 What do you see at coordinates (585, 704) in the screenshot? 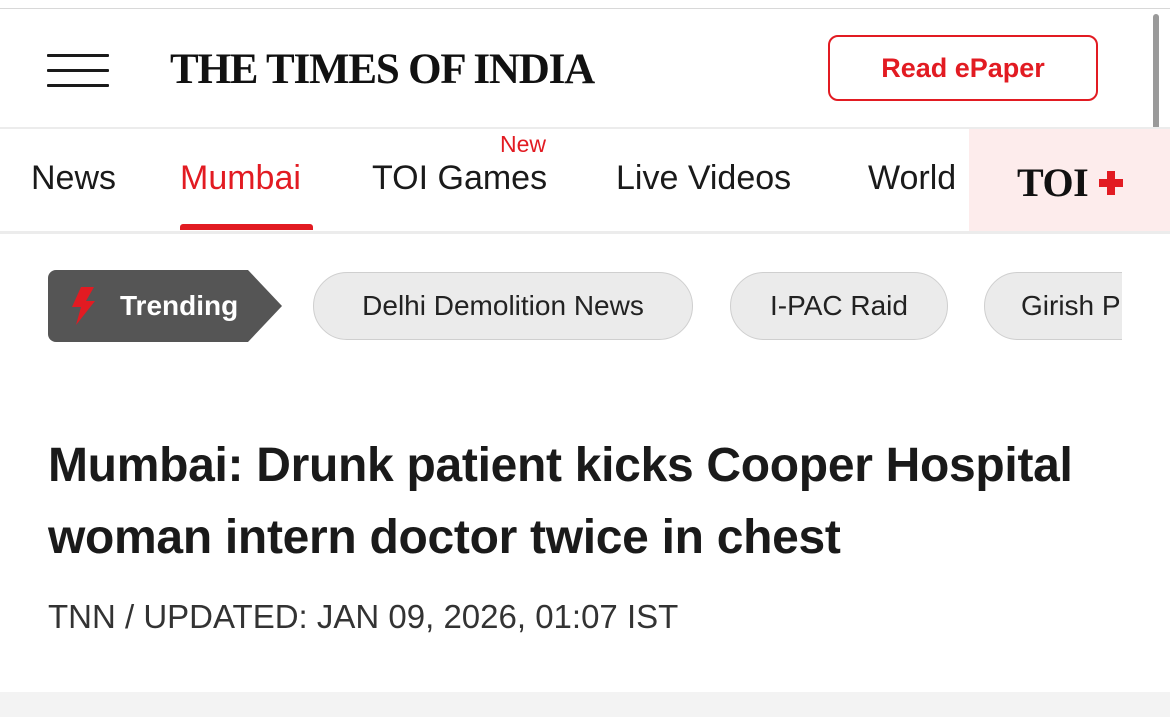
I see `bottom-divider` at bounding box center [585, 704].